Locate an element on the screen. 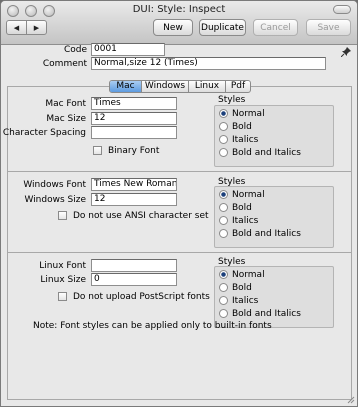 This screenshot has width=358, height=407. next-record-button: ▶ is located at coordinates (36, 27).